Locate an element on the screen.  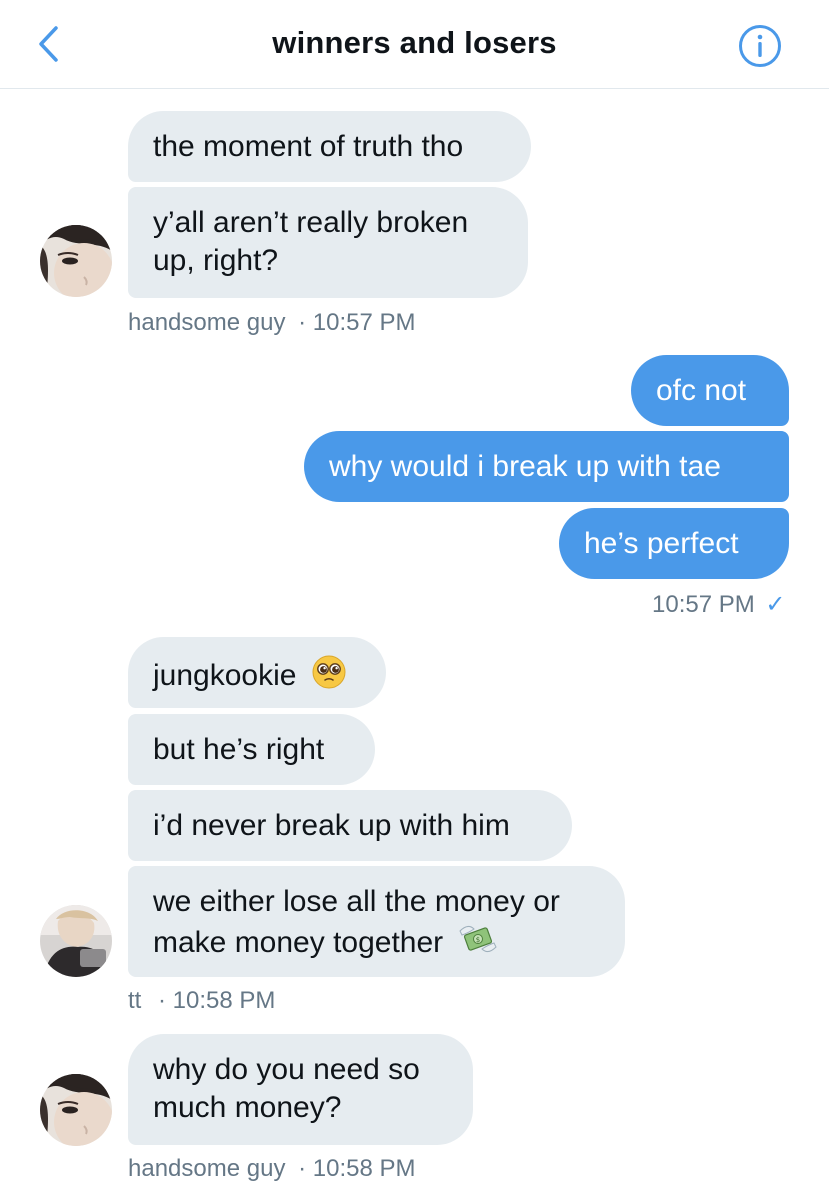
conversation-title: winners and losers is located at coordinates (414, 42).